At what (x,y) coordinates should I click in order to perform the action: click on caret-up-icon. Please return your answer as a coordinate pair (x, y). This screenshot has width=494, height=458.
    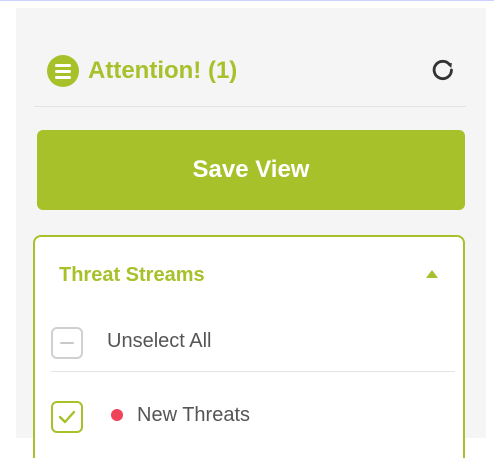
    Looking at the image, I should click on (432, 274).